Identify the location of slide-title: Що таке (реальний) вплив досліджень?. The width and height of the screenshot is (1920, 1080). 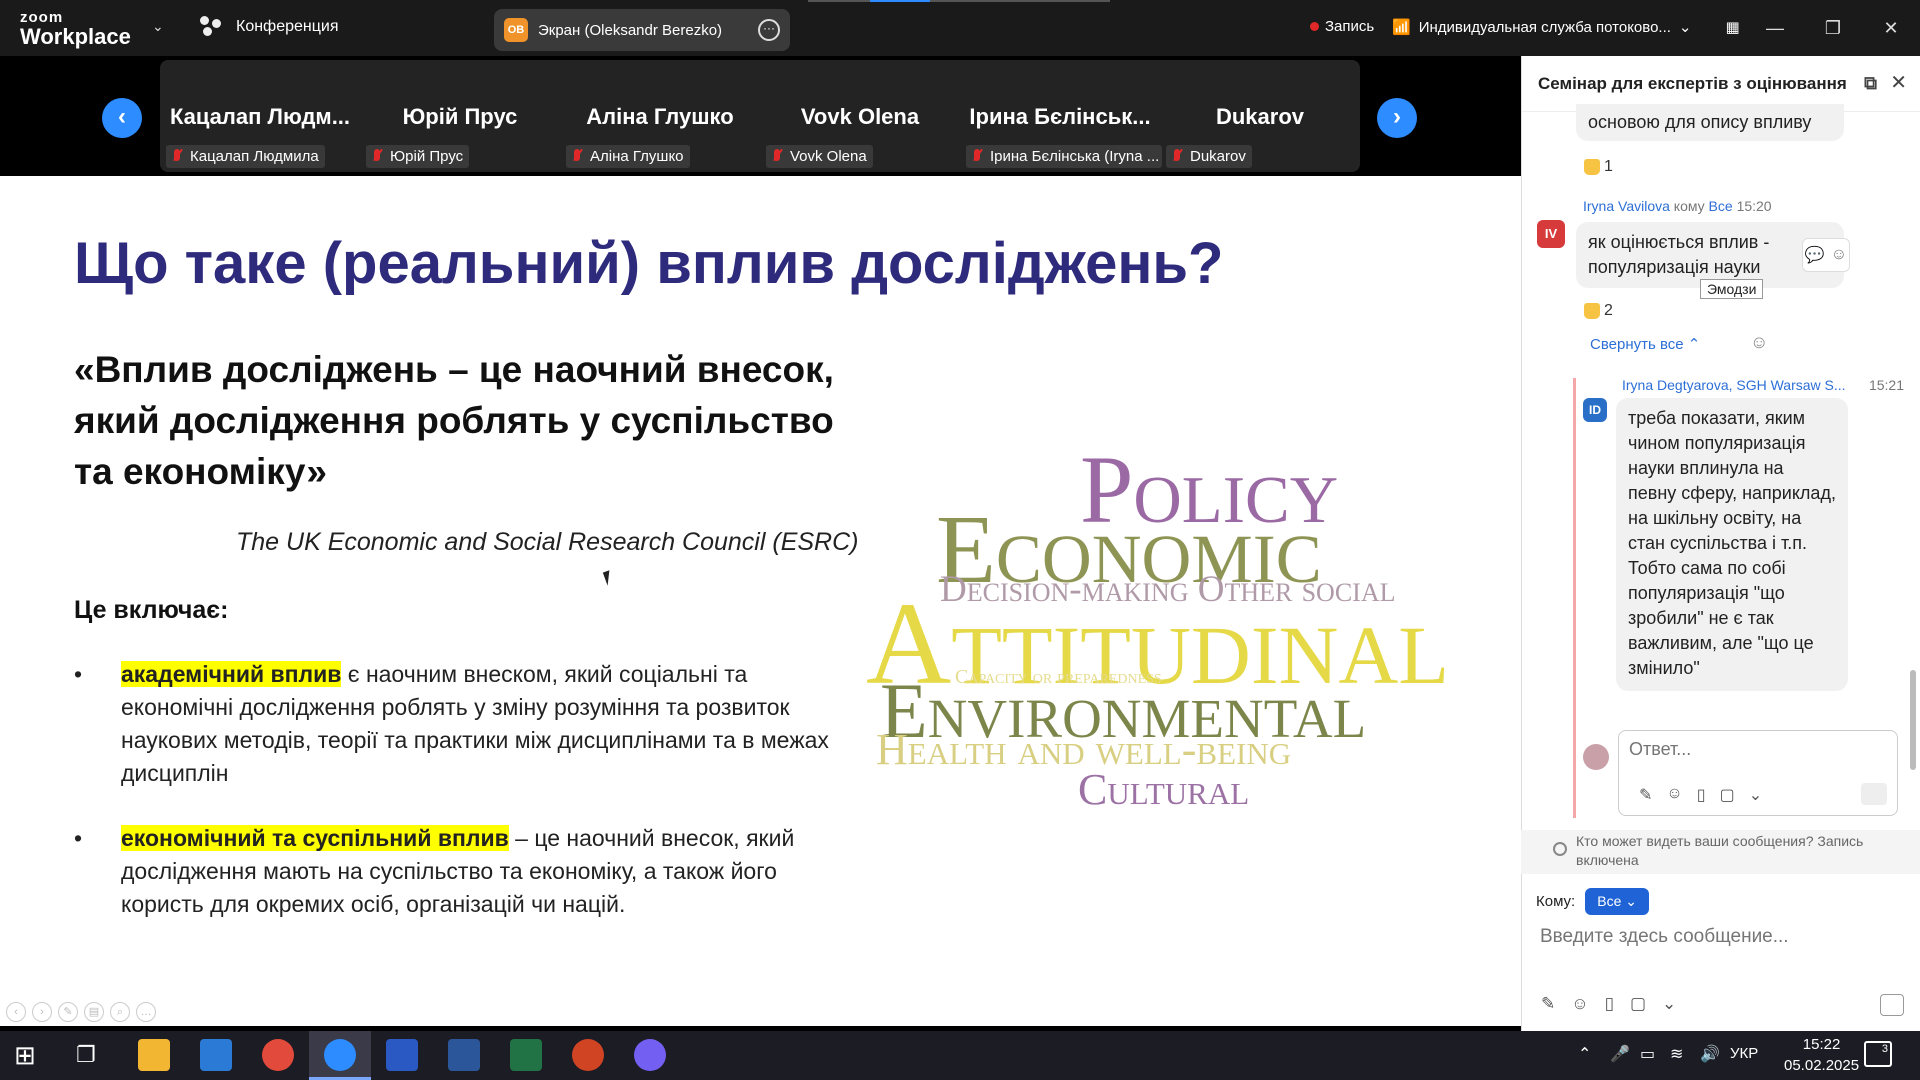
(649, 263).